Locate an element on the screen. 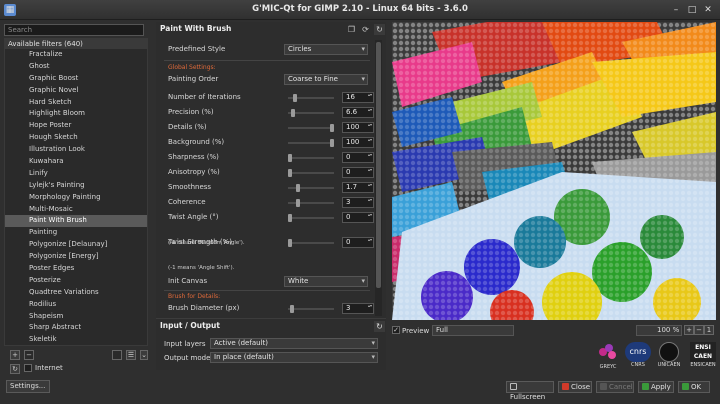 The width and height of the screenshot is (720, 404). filter-item: Shapeism is located at coordinates (76, 317).